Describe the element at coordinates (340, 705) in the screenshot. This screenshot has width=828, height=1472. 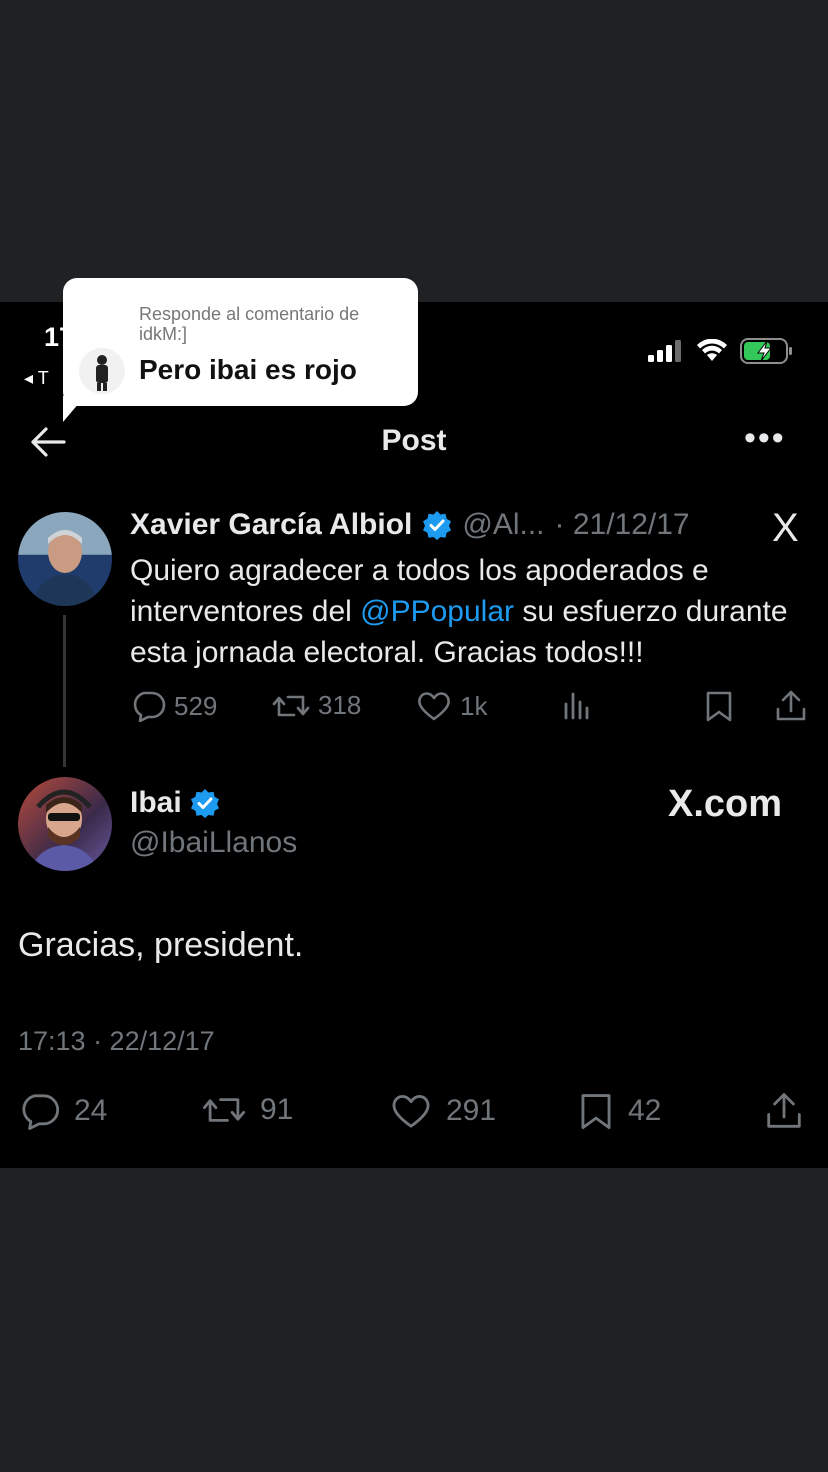
I see `repost-count: 318` at that location.